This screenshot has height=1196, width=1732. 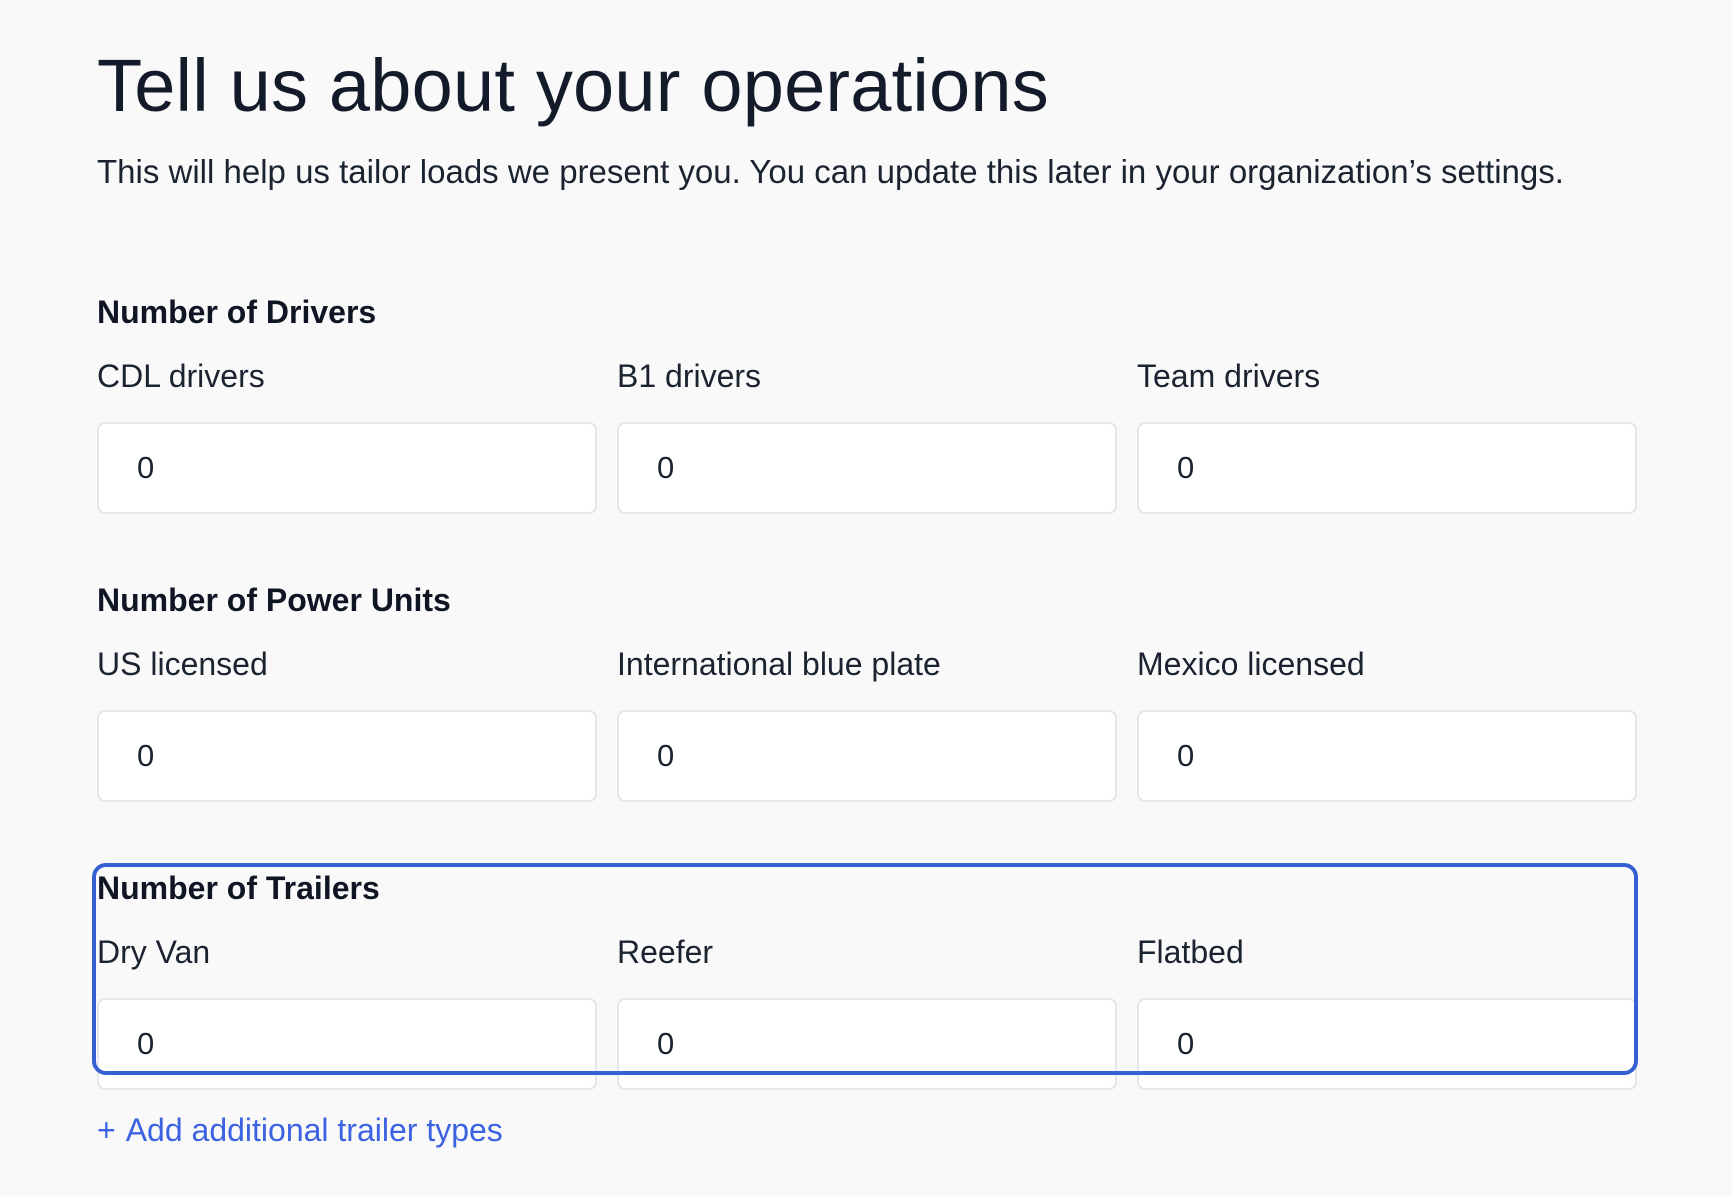 I want to click on field-us-licensed: US licensed, so click(x=347, y=723).